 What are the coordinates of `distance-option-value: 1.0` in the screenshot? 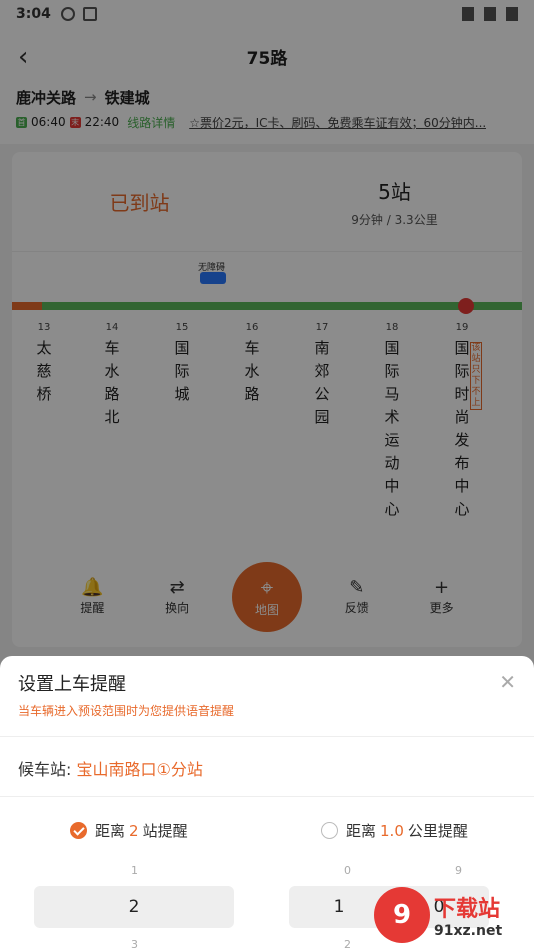 It's located at (392, 830).